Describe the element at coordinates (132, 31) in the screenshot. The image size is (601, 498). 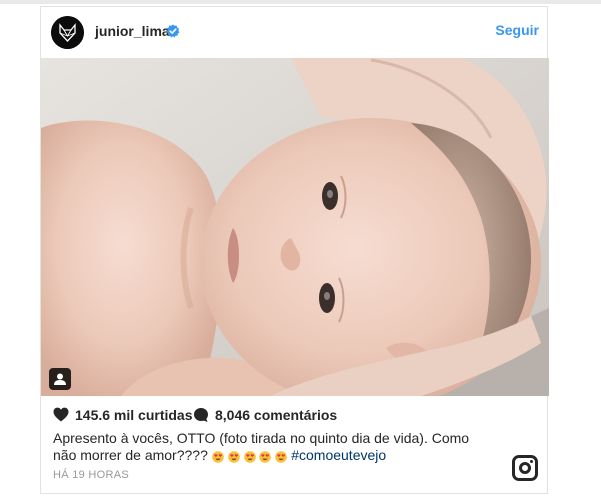
I see `username: junior_lima` at that location.